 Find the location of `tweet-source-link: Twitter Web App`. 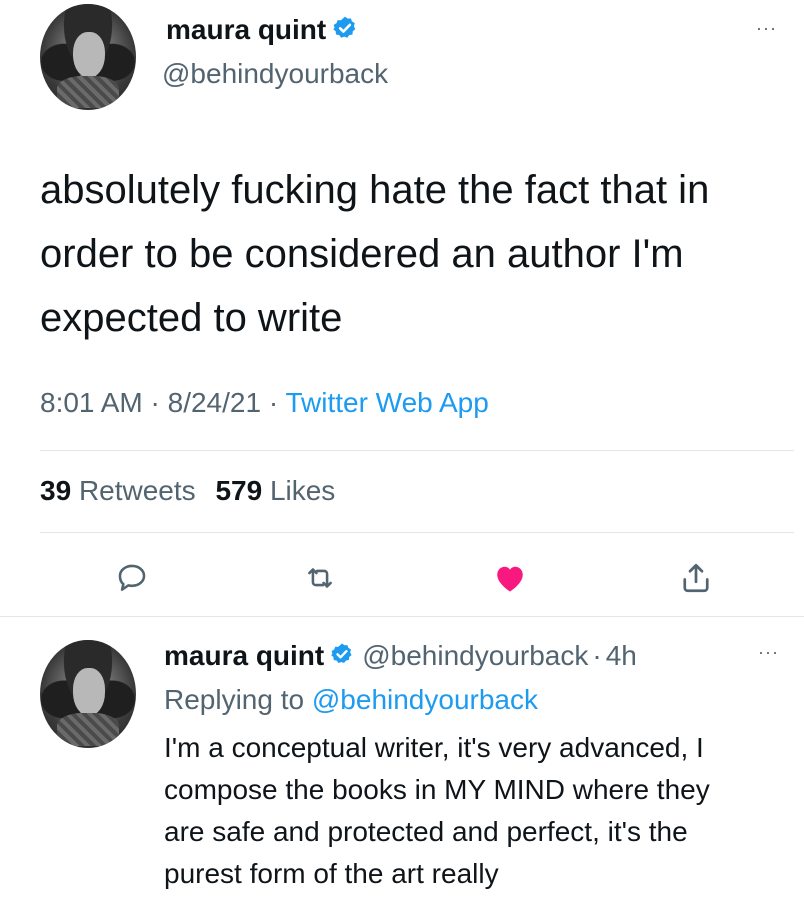

tweet-source-link: Twitter Web App is located at coordinates (386, 402).